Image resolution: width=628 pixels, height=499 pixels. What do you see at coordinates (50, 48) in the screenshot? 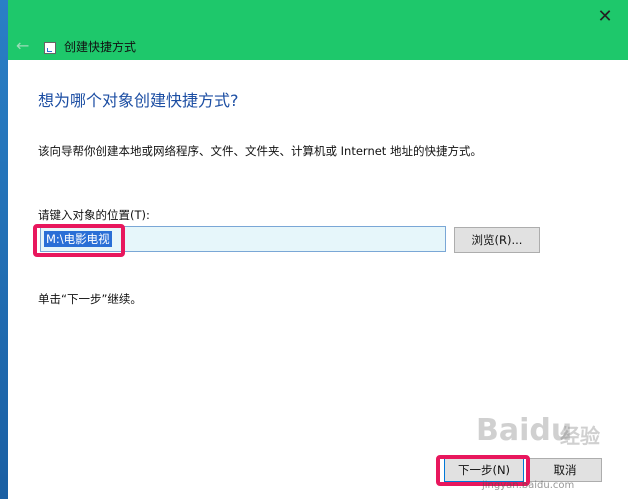
I see `shortcut-icon` at bounding box center [50, 48].